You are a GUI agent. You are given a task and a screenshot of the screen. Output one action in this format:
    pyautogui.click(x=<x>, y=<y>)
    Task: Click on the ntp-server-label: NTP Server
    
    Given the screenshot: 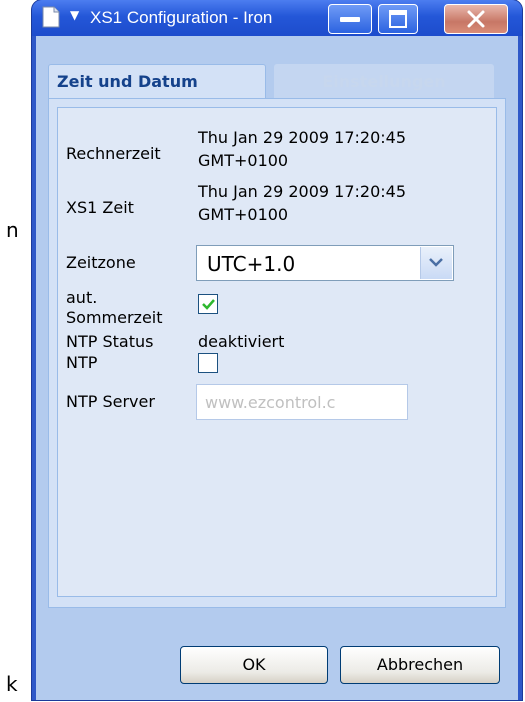 What is the action you would take?
    pyautogui.click(x=110, y=401)
    